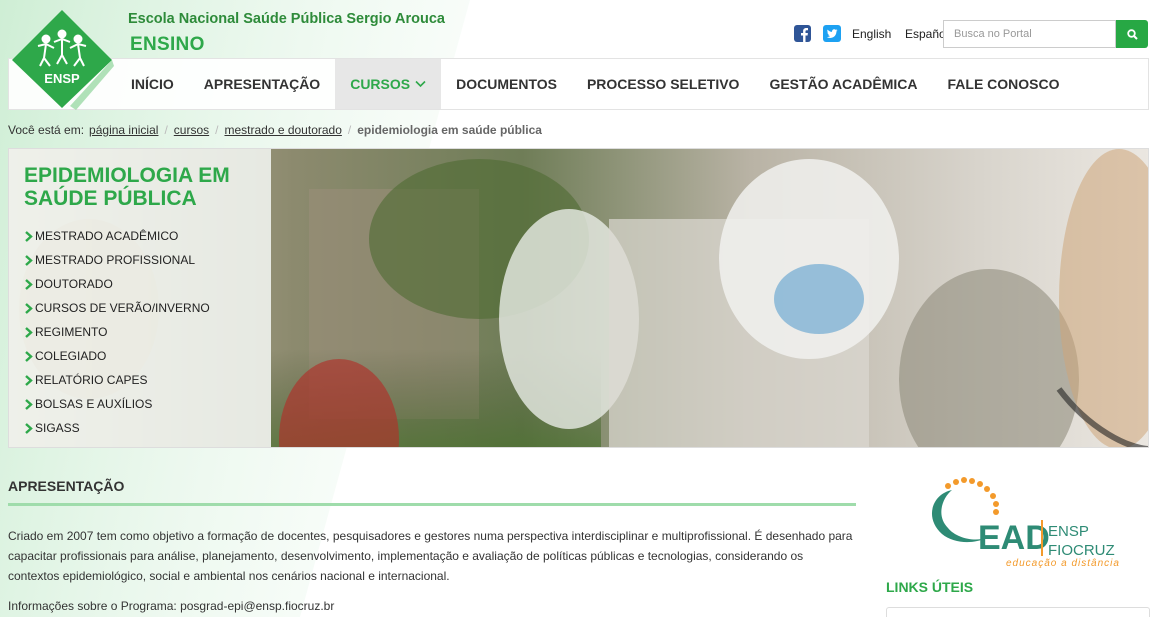 The image size is (1160, 617). Describe the element at coordinates (62, 78) in the screenshot. I see `logo-text: ENSP` at that location.